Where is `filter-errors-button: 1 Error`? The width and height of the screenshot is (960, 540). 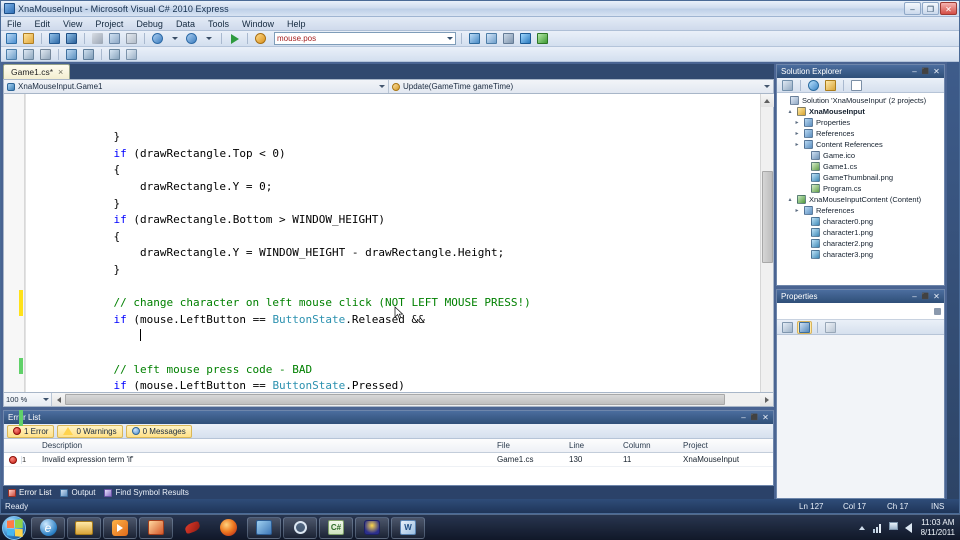 filter-errors-button: 1 Error is located at coordinates (31, 431).